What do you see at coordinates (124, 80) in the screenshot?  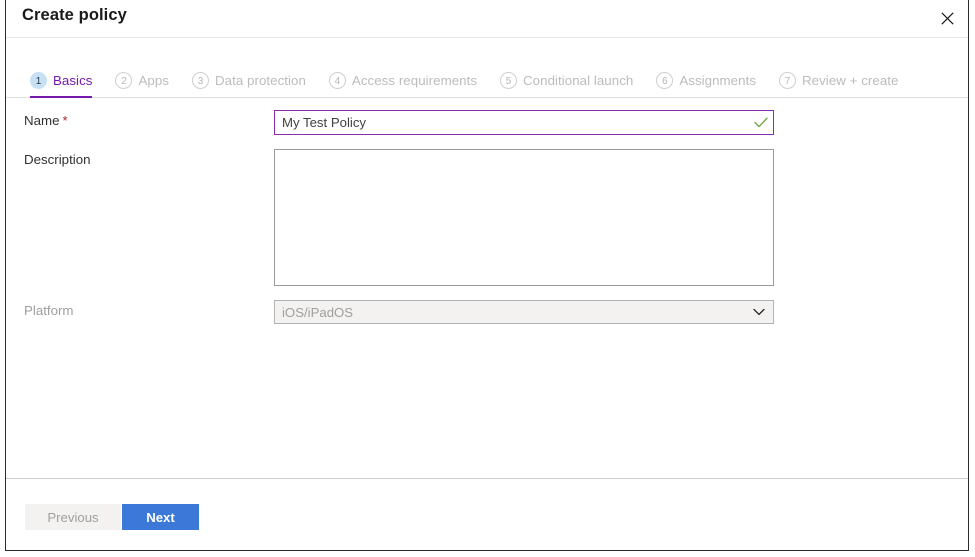 I see `tab-badge-2: 2` at bounding box center [124, 80].